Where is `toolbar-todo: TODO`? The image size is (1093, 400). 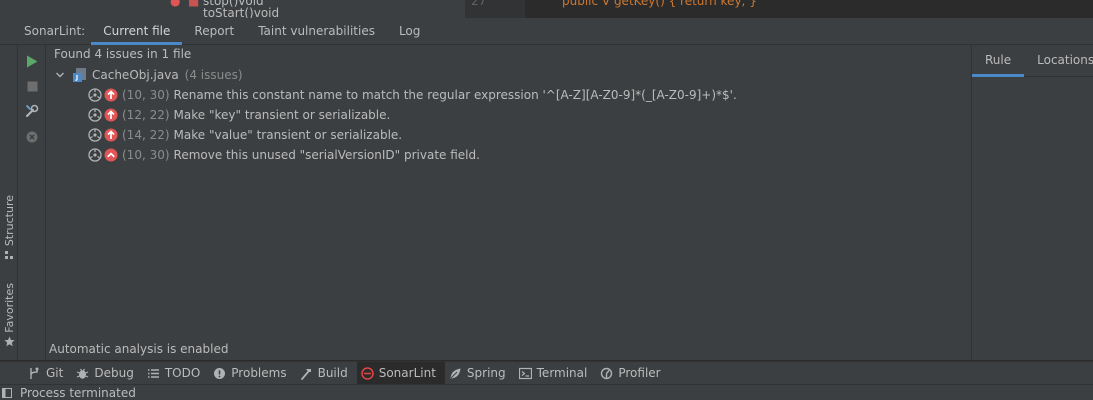 toolbar-todo: TODO is located at coordinates (176, 373).